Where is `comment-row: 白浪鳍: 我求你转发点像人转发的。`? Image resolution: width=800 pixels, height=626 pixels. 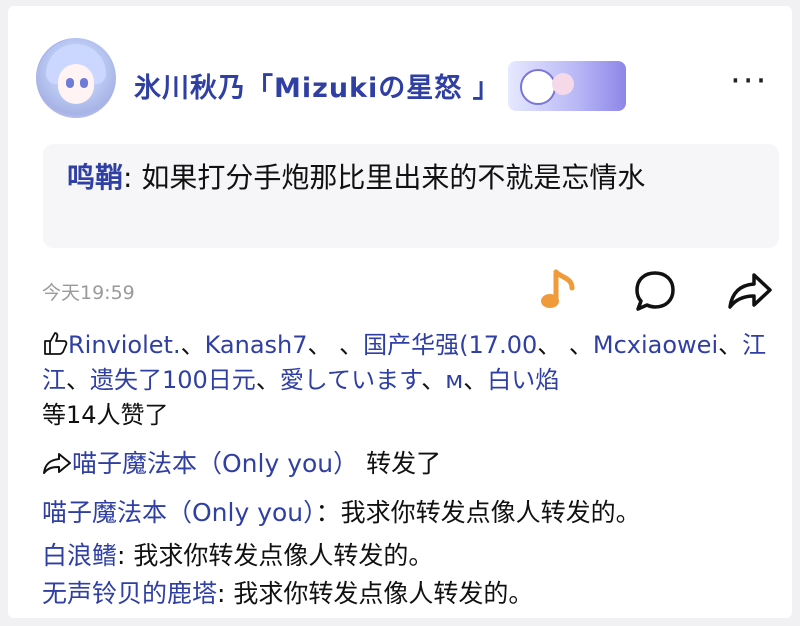 comment-row: 白浪鳍: 我求你转发点像人转发的。 is located at coordinates (237, 555).